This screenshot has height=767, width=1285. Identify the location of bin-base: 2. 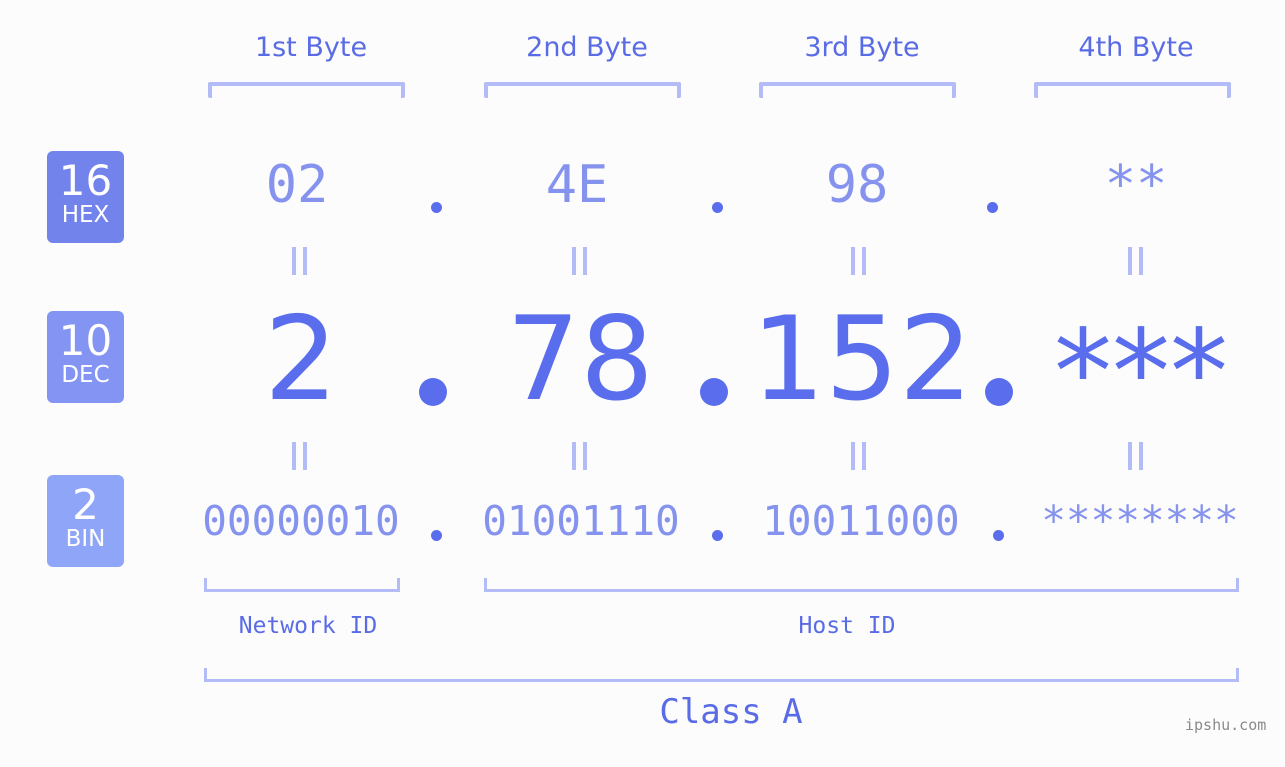
(85, 504).